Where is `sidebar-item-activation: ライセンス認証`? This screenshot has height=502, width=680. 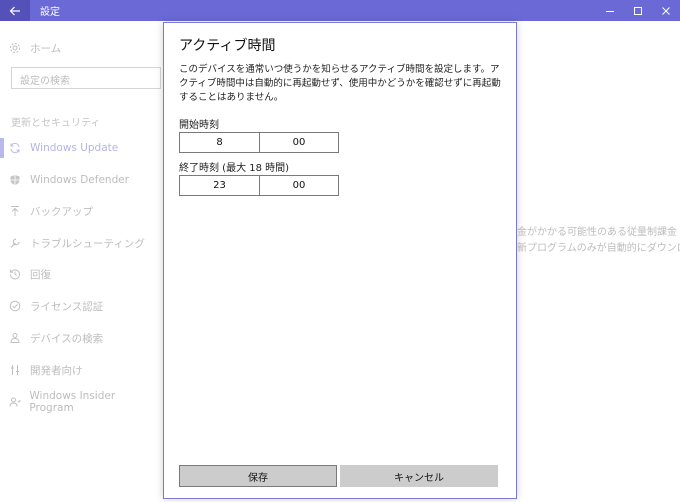 sidebar-item-activation: ライセンス認証 is located at coordinates (51, 306).